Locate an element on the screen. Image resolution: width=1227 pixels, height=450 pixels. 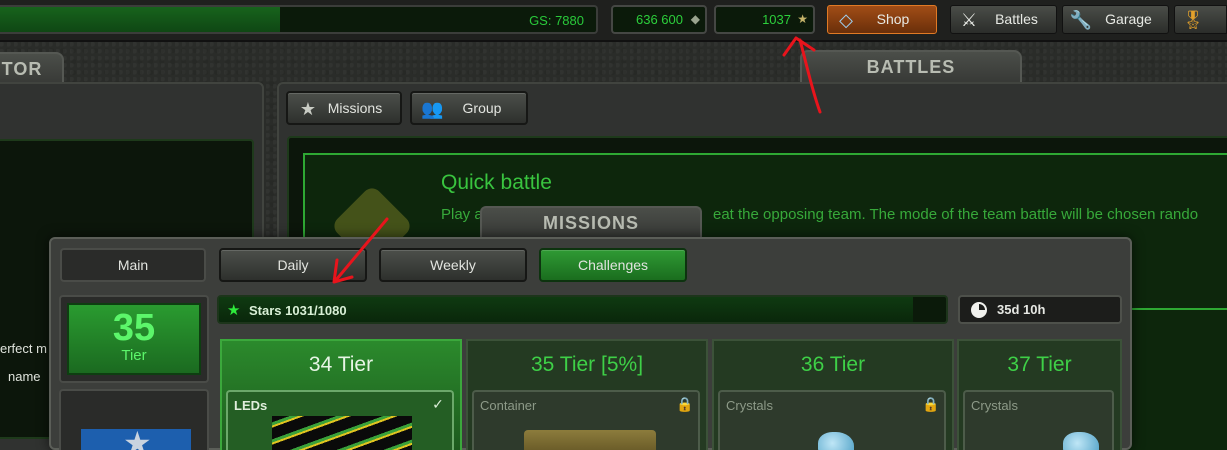
annotation-arrow-stars is located at coordinates (810, 76).